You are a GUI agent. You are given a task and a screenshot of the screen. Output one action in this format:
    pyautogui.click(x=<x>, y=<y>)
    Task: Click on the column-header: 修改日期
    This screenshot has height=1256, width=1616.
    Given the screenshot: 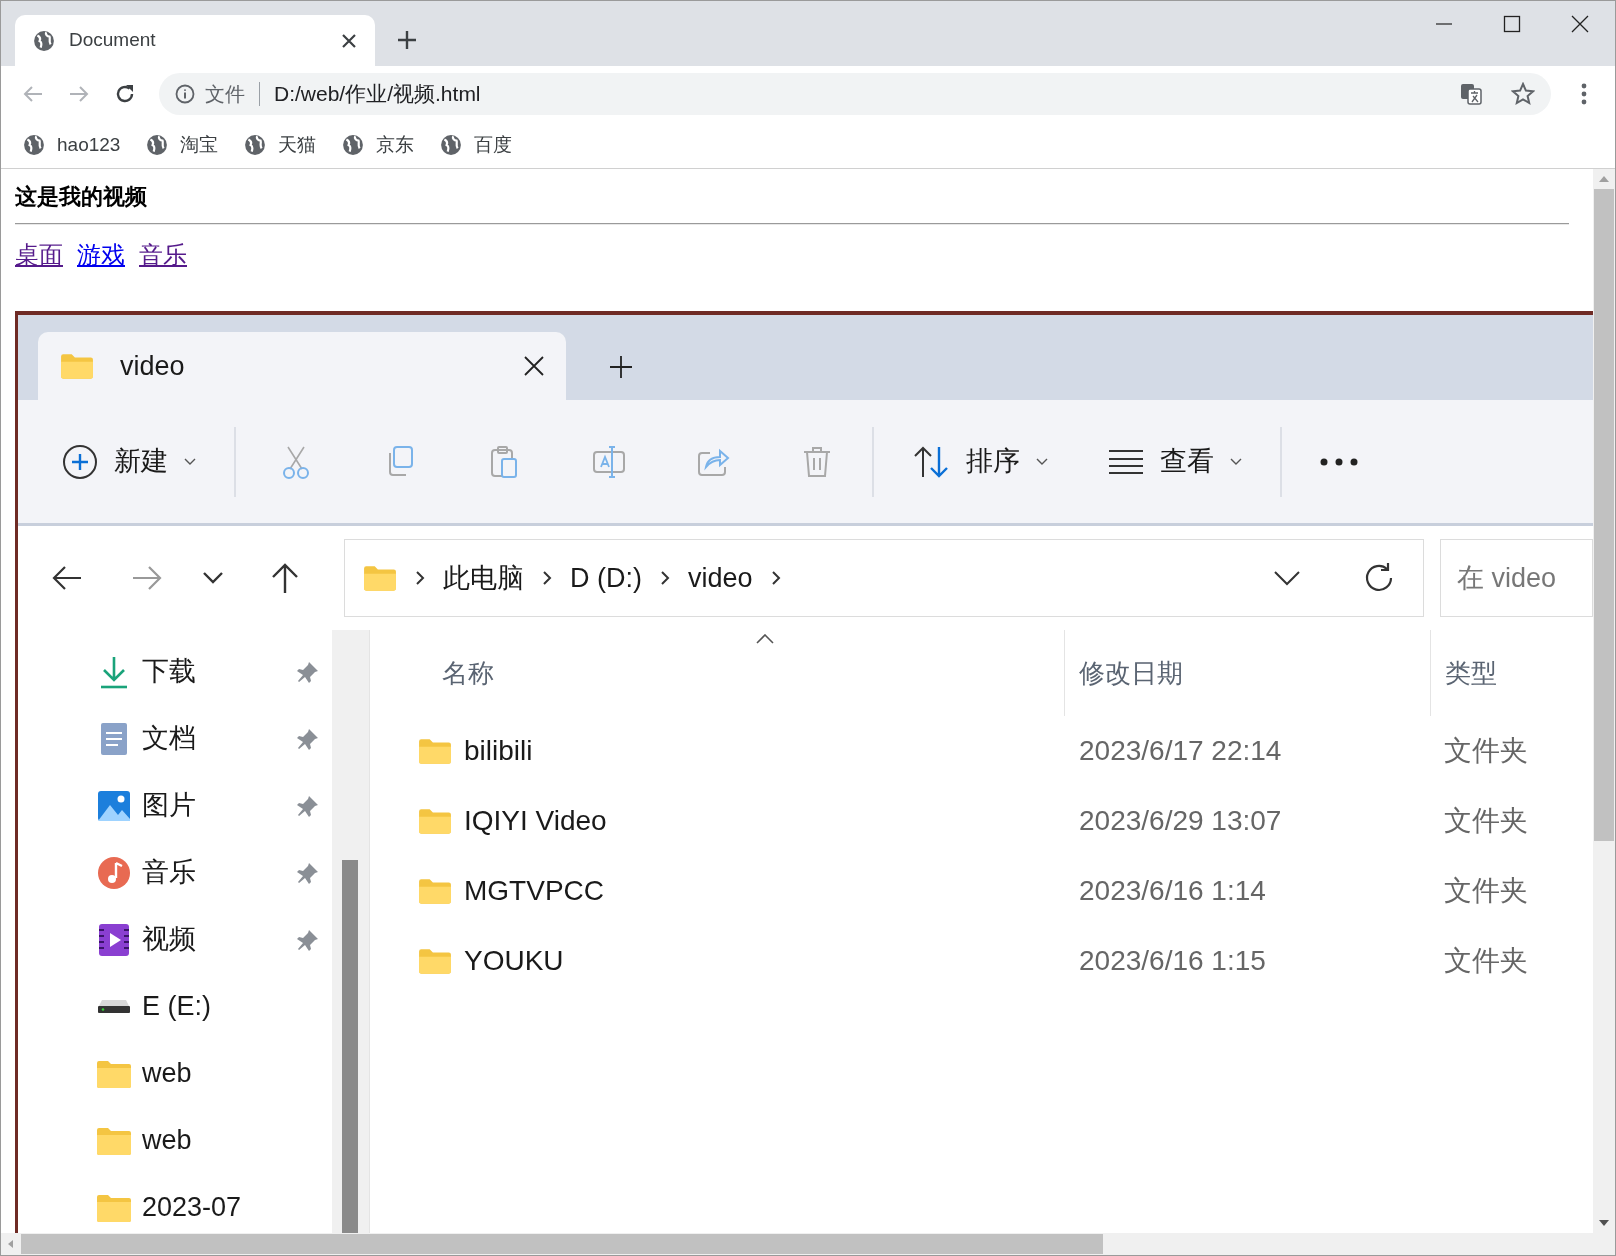 What is the action you would take?
    pyautogui.click(x=1247, y=673)
    